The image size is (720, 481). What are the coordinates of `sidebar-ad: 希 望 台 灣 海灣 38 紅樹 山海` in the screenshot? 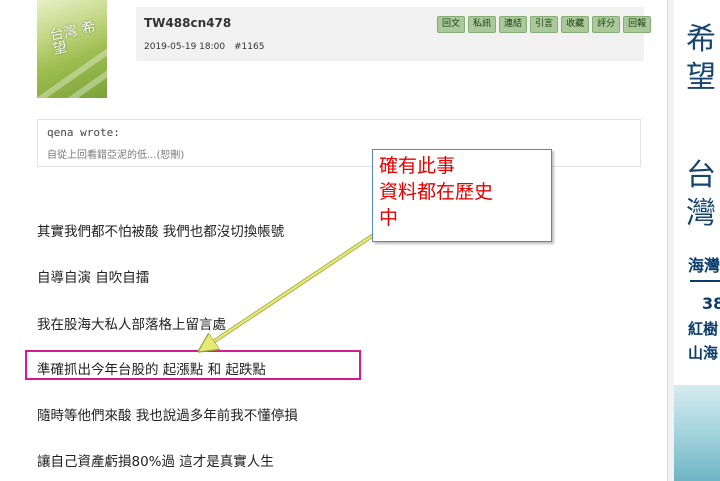 It's located at (697, 240).